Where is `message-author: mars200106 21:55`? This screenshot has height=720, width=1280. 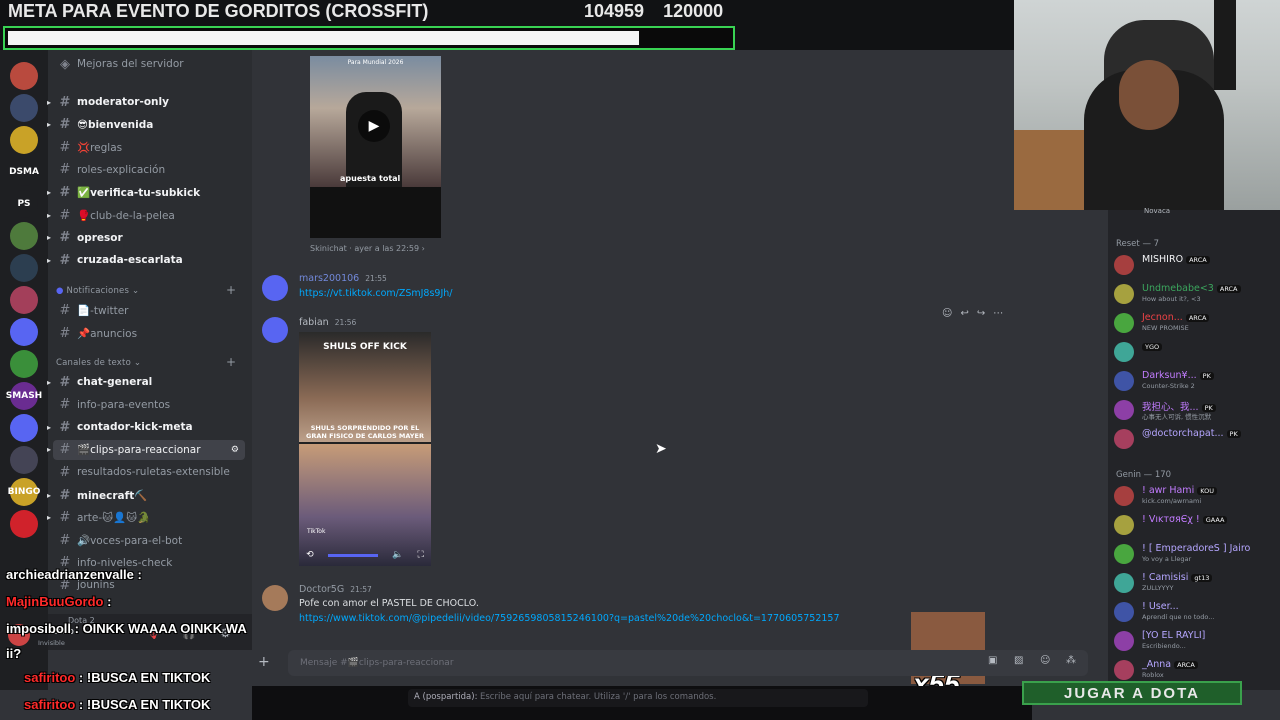
message-author: mars200106 21:55 is located at coordinates (343, 278).